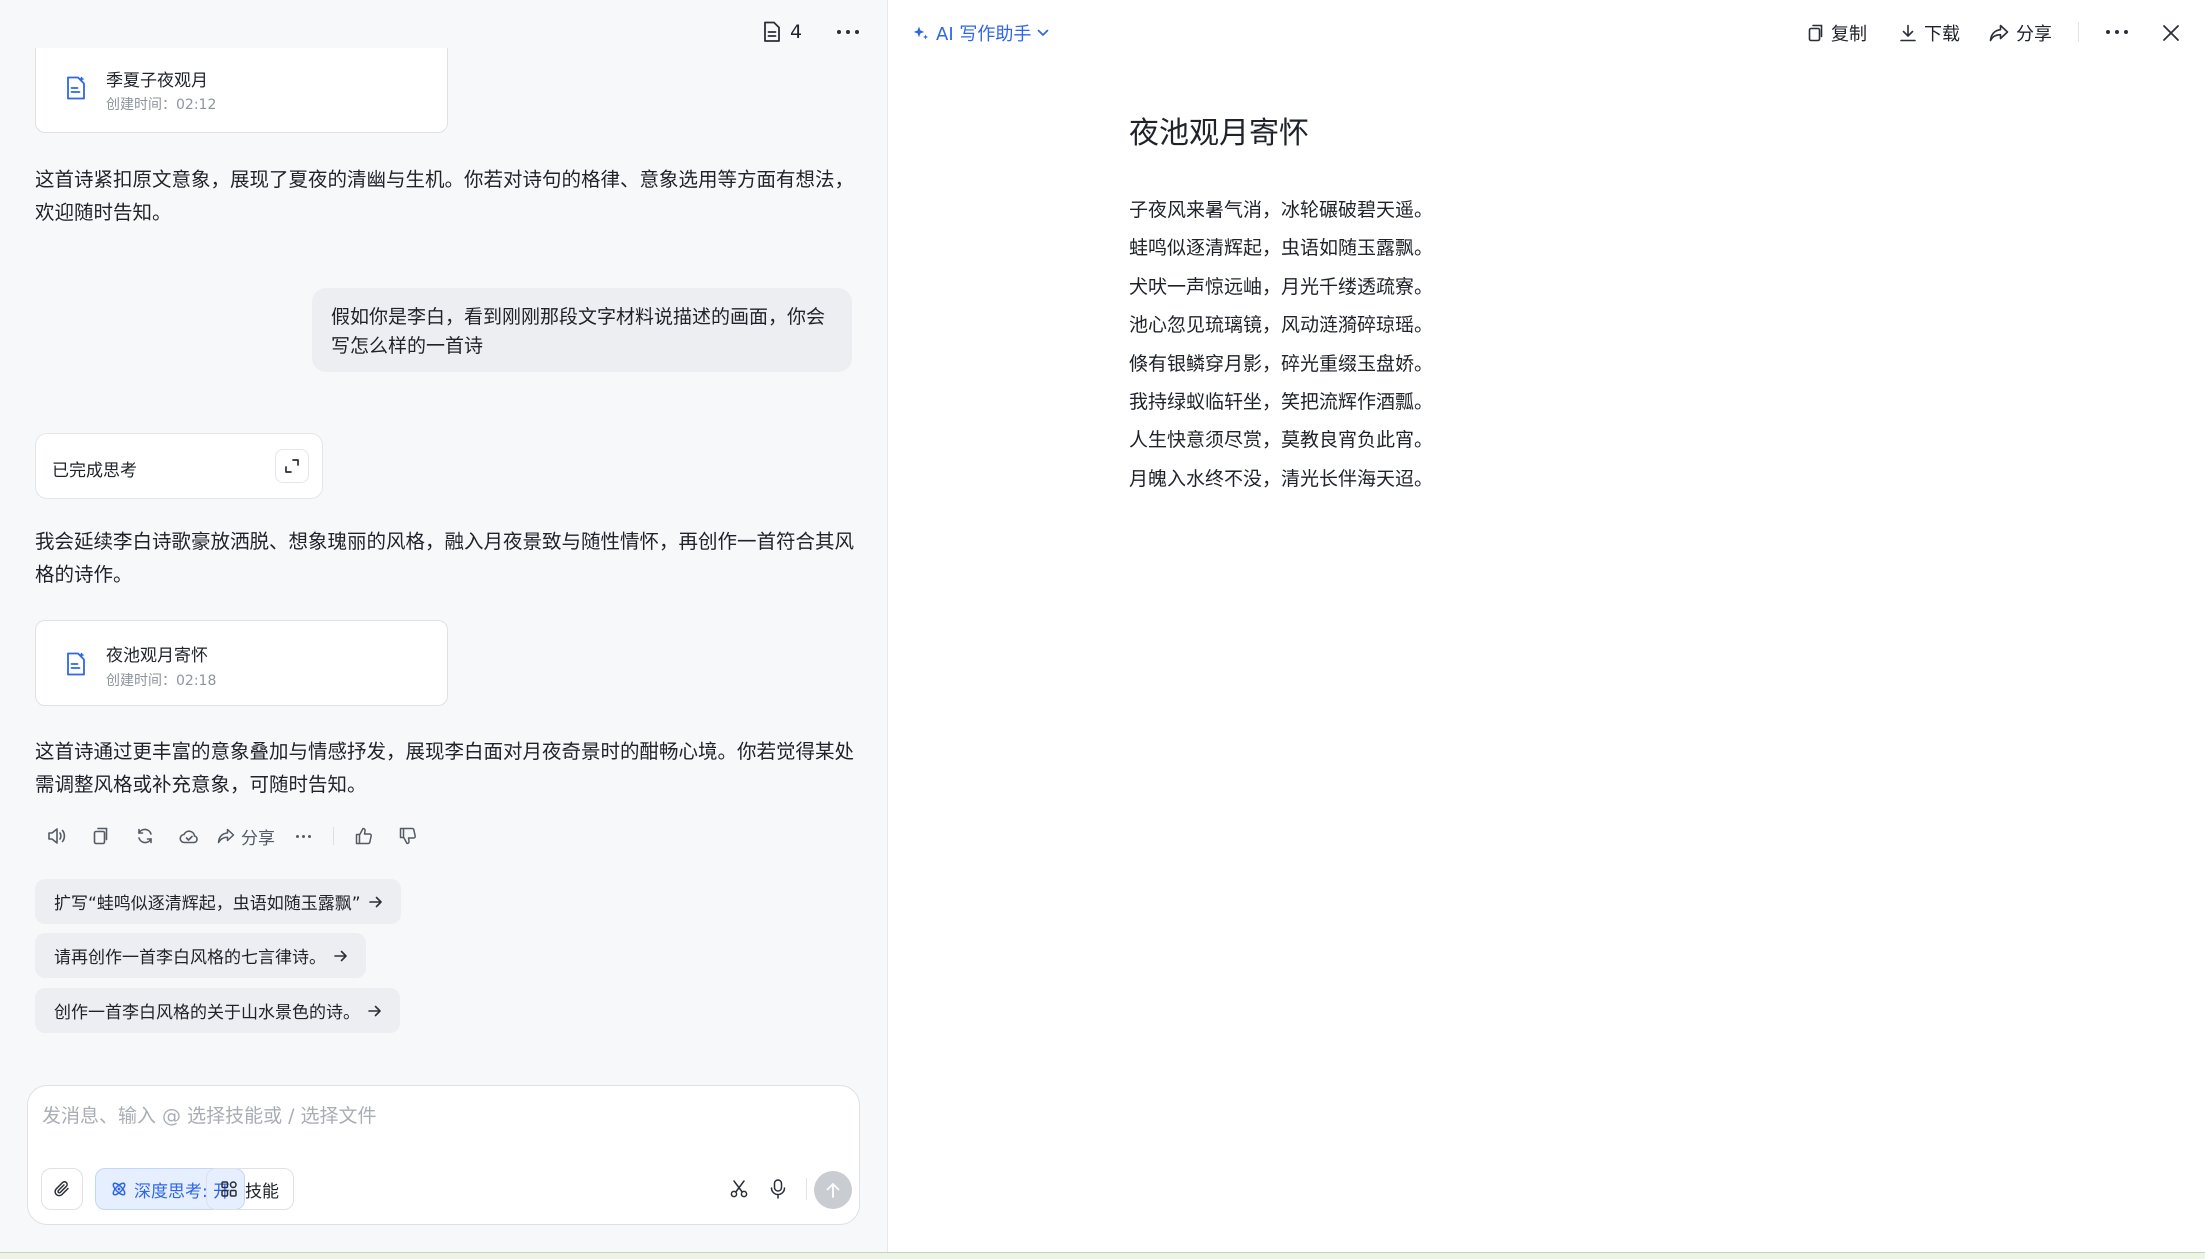 This screenshot has width=2205, height=1259. Describe the element at coordinates (1281, 248) in the screenshot. I see `poem-line: 蛙鸣似逐清辉起，虫语如随玉露飘。` at that location.